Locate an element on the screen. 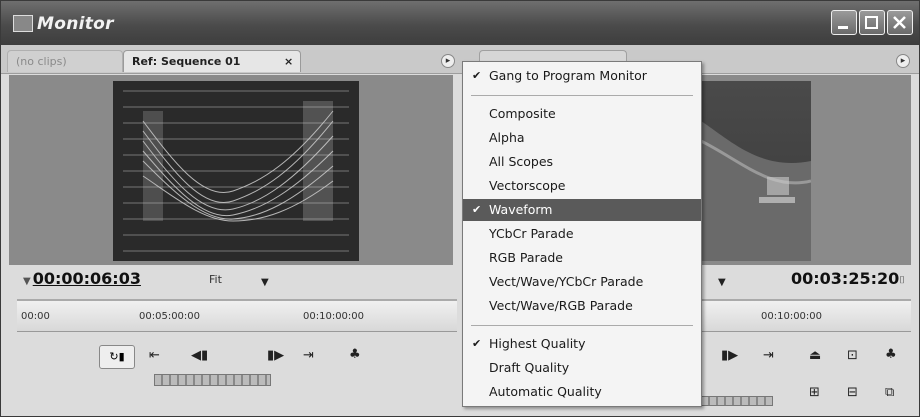 The image size is (920, 417). trim-icon: ⧉ is located at coordinates (890, 392).